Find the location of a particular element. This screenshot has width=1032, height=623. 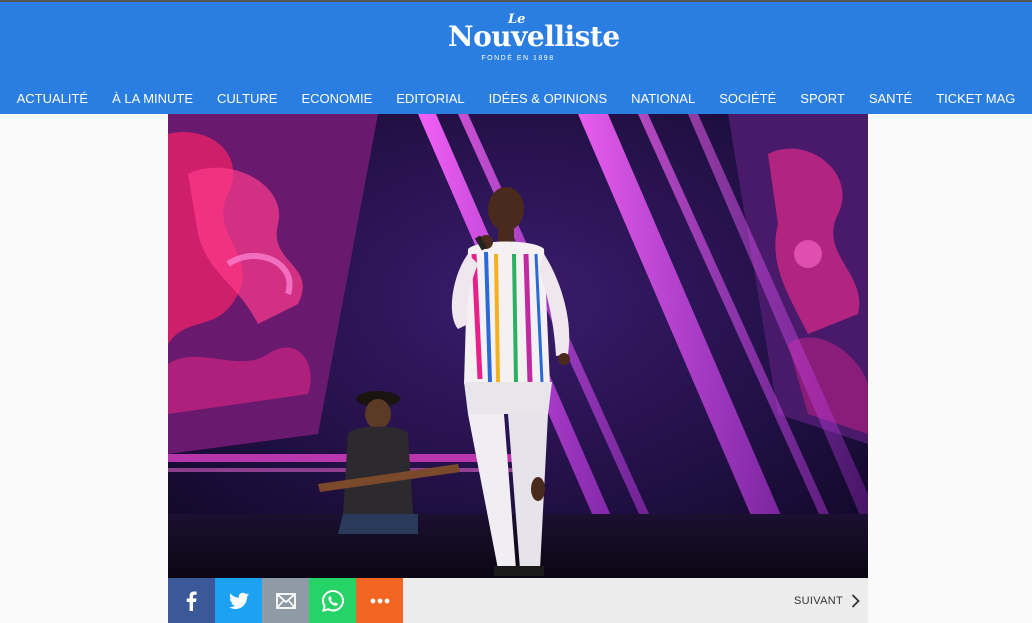

nav-item-culture: CULTURE is located at coordinates (247, 99).